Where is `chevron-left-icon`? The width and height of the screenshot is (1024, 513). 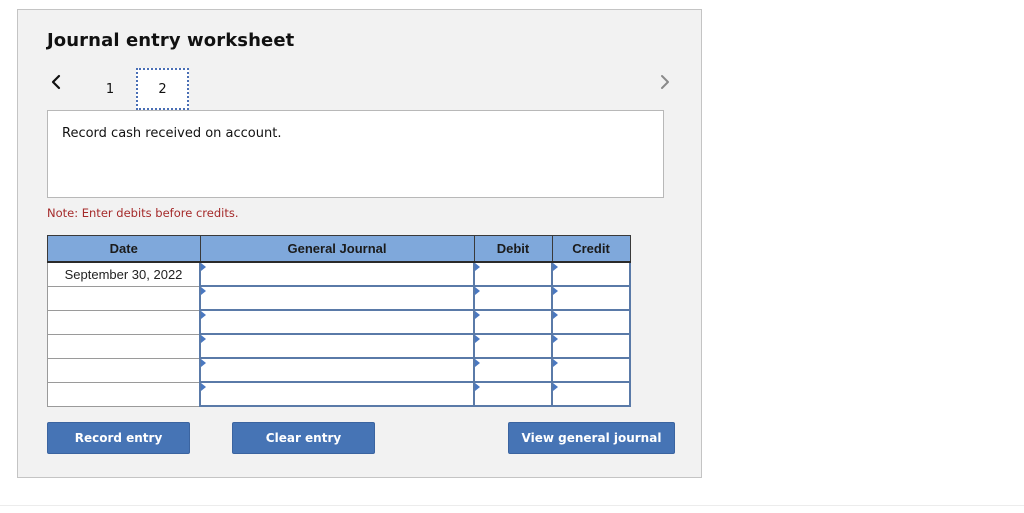 chevron-left-icon is located at coordinates (56, 82).